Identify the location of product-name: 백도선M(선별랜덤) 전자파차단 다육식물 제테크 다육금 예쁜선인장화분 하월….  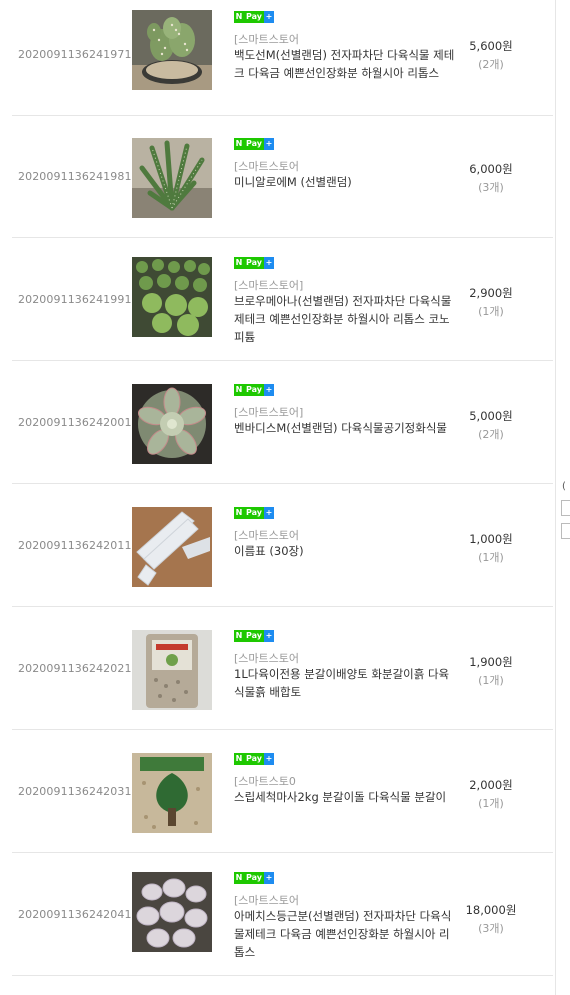
(346, 64).